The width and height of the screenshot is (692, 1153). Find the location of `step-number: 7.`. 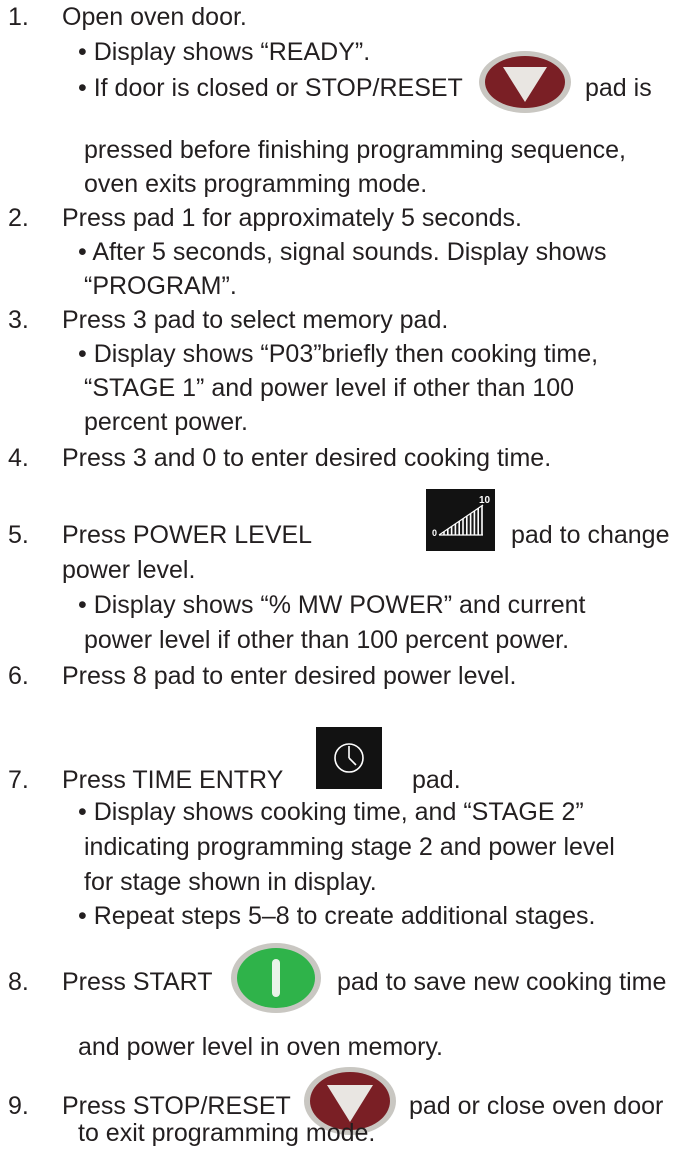

step-number: 7. is located at coordinates (18, 780).